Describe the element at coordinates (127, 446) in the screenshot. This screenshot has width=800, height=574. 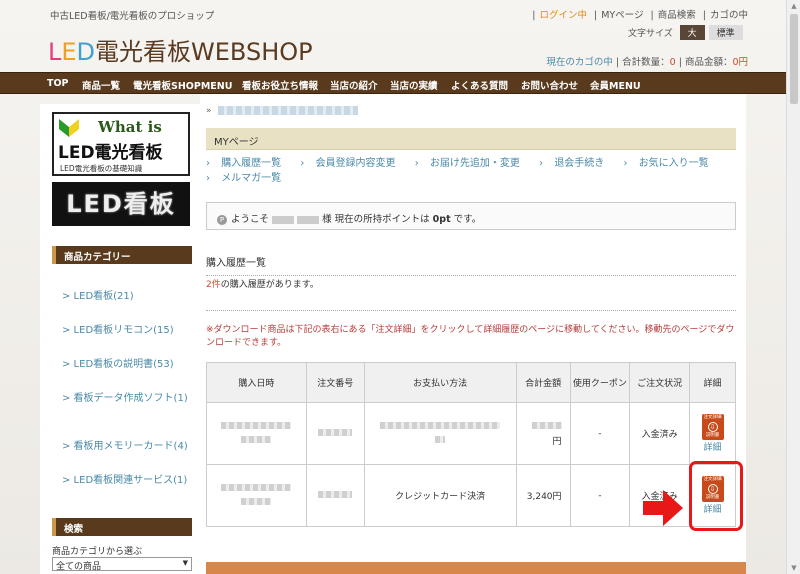
I see `category-link-memory-card: > 看板用メモリーカード(4)` at that location.